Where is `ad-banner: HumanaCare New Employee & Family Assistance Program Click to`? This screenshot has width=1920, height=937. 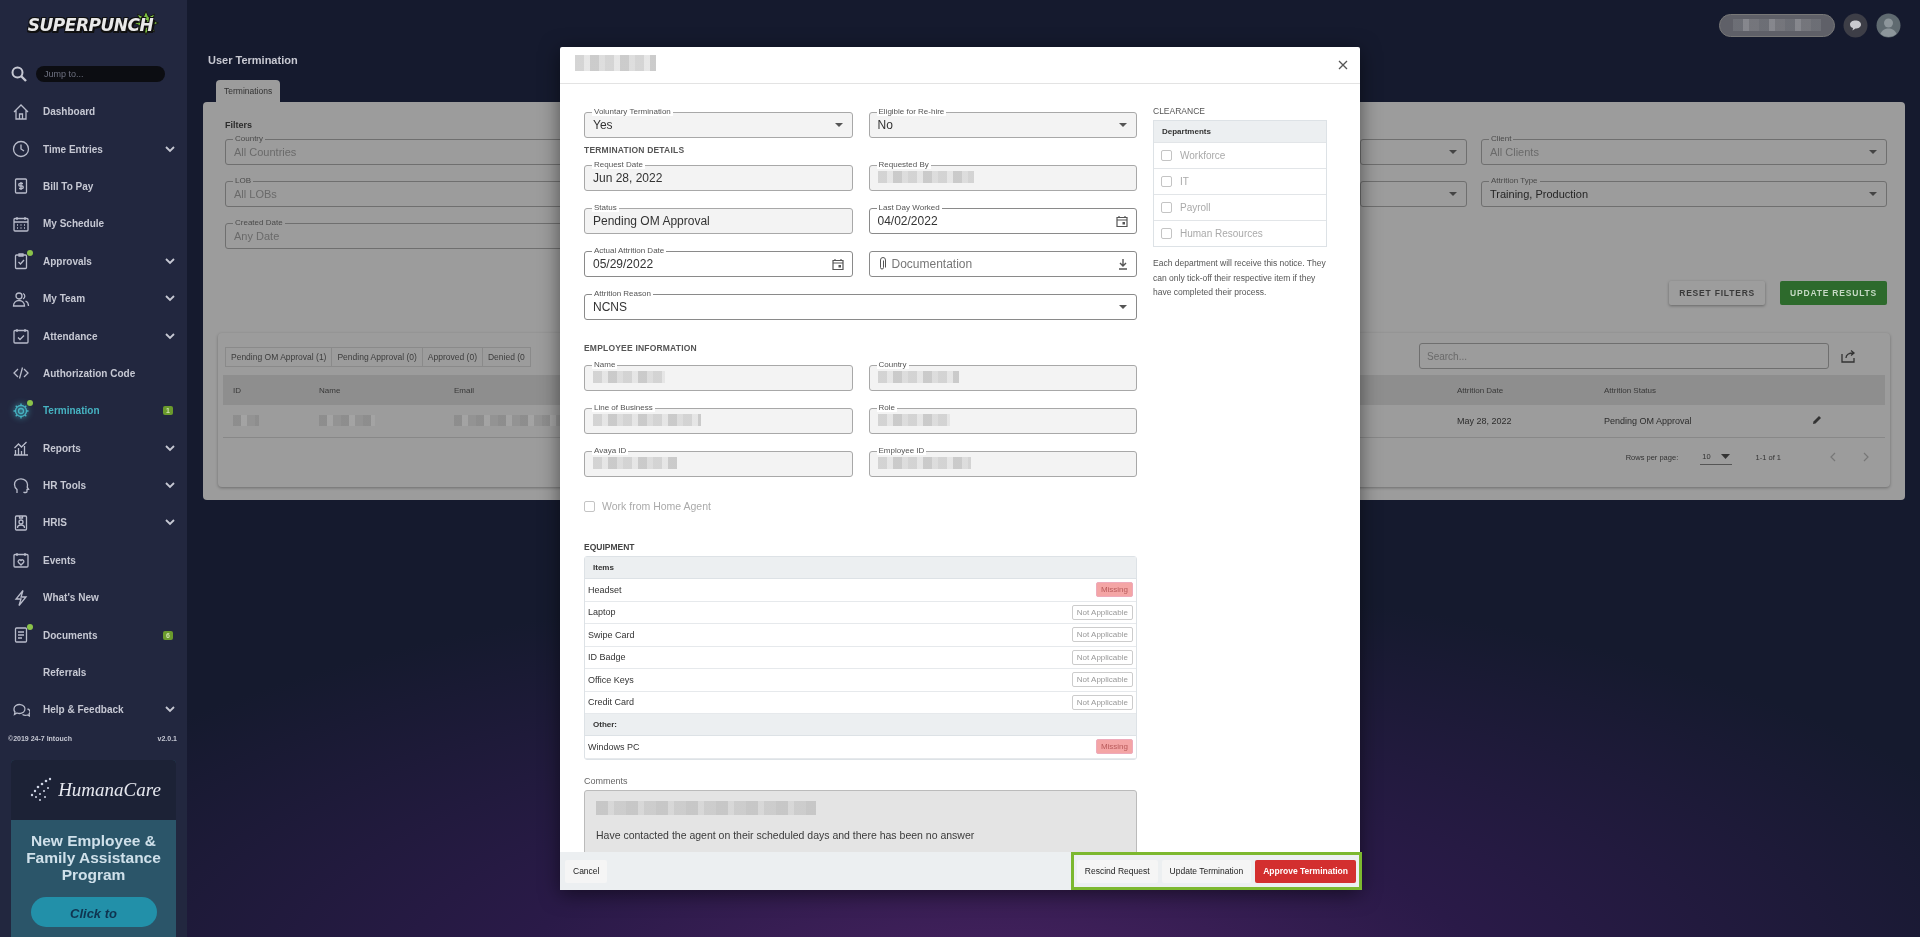
ad-banner: HumanaCare New Employee & Family Assistance Program Click to is located at coordinates (93, 848).